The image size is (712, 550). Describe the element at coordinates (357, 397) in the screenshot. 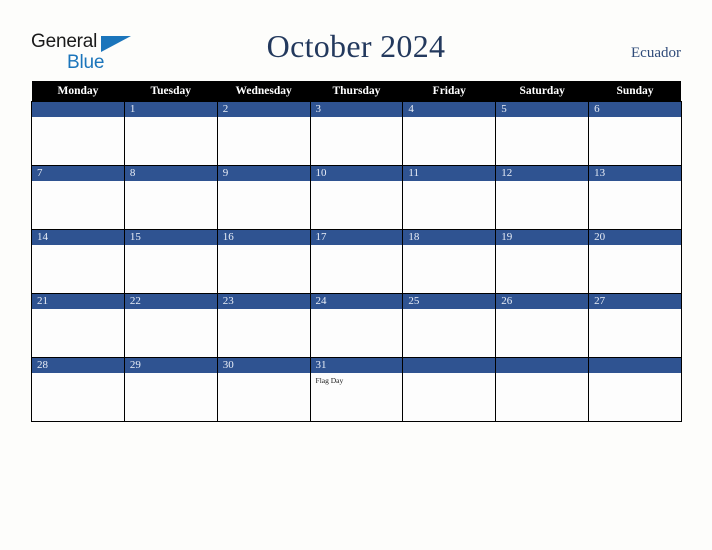

I see `day-events: Flag Day` at that location.